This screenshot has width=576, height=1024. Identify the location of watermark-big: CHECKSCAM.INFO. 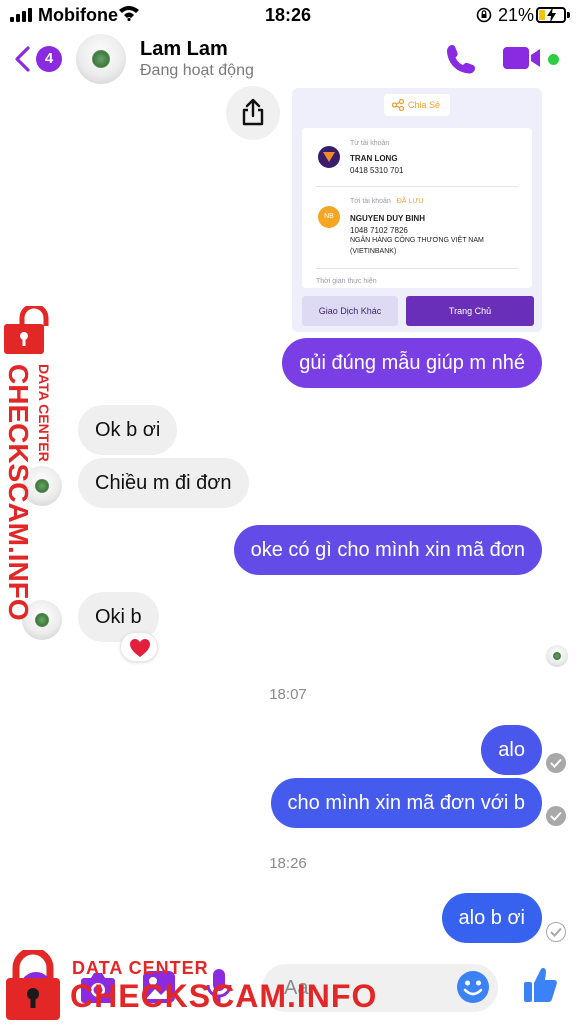
(224, 996).